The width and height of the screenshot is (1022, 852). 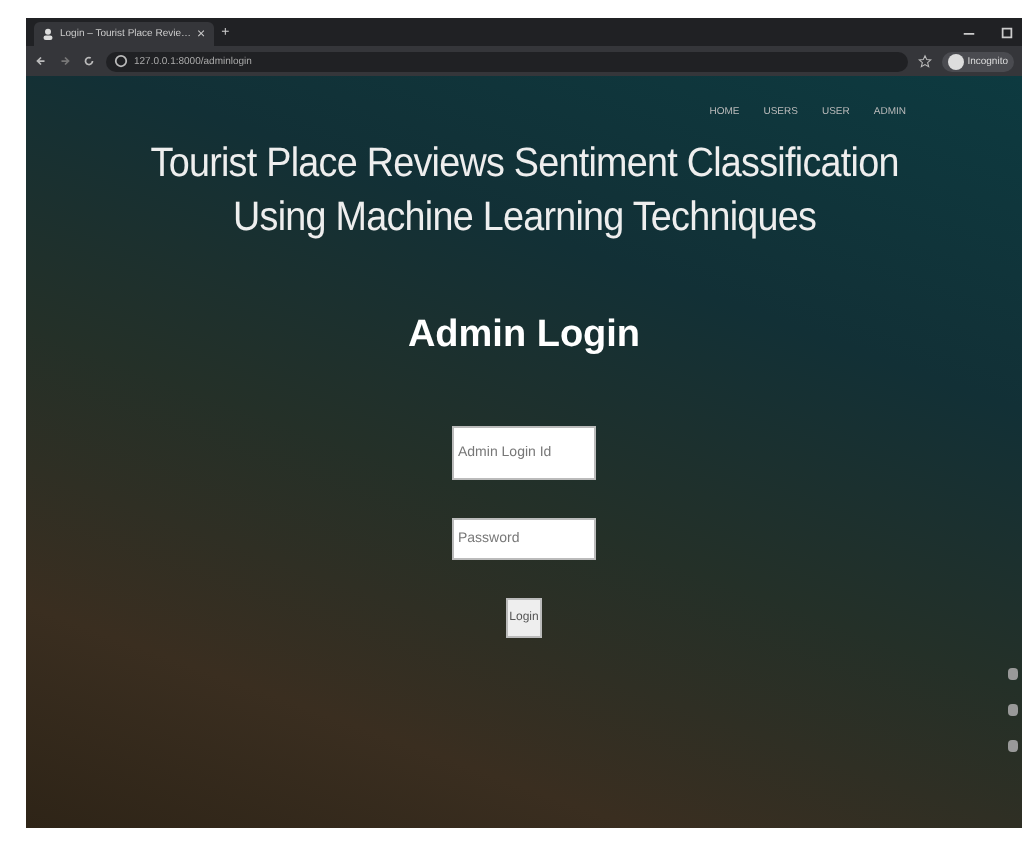 What do you see at coordinates (524, 336) in the screenshot?
I see `login-heading: Admin Login` at bounding box center [524, 336].